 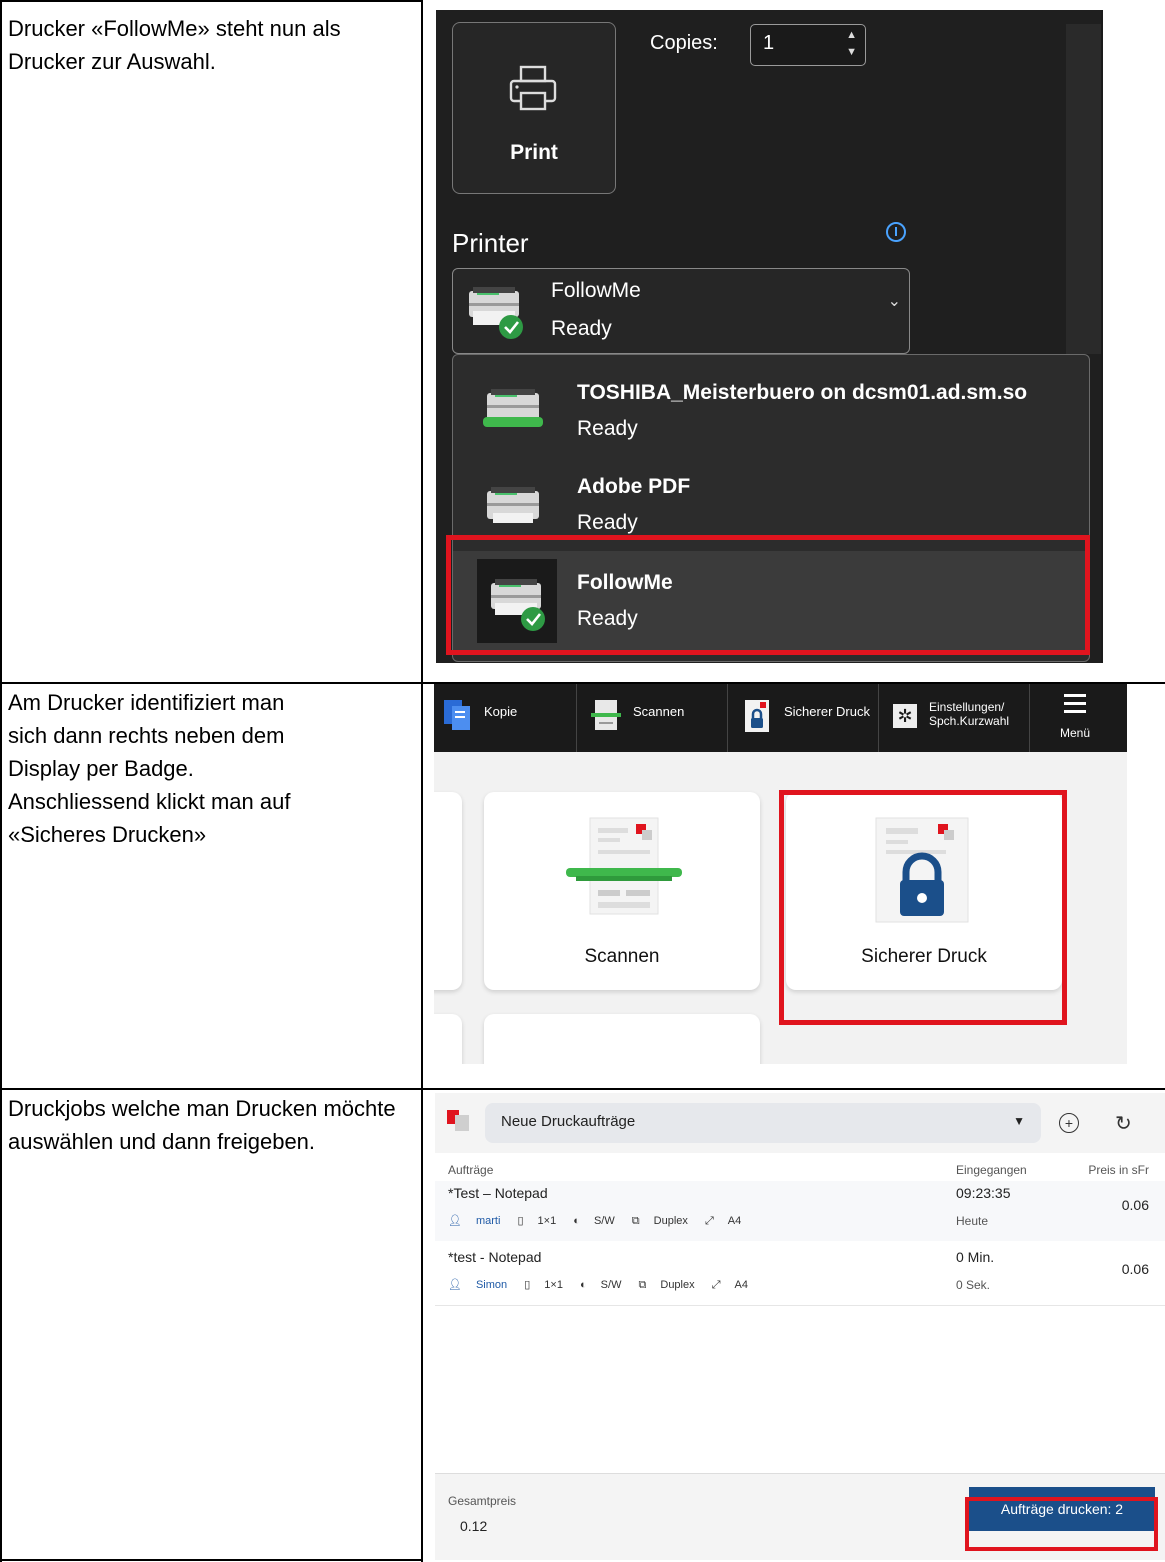 What do you see at coordinates (973, 1285) in the screenshot?
I see `job-date: 0 Sek.` at bounding box center [973, 1285].